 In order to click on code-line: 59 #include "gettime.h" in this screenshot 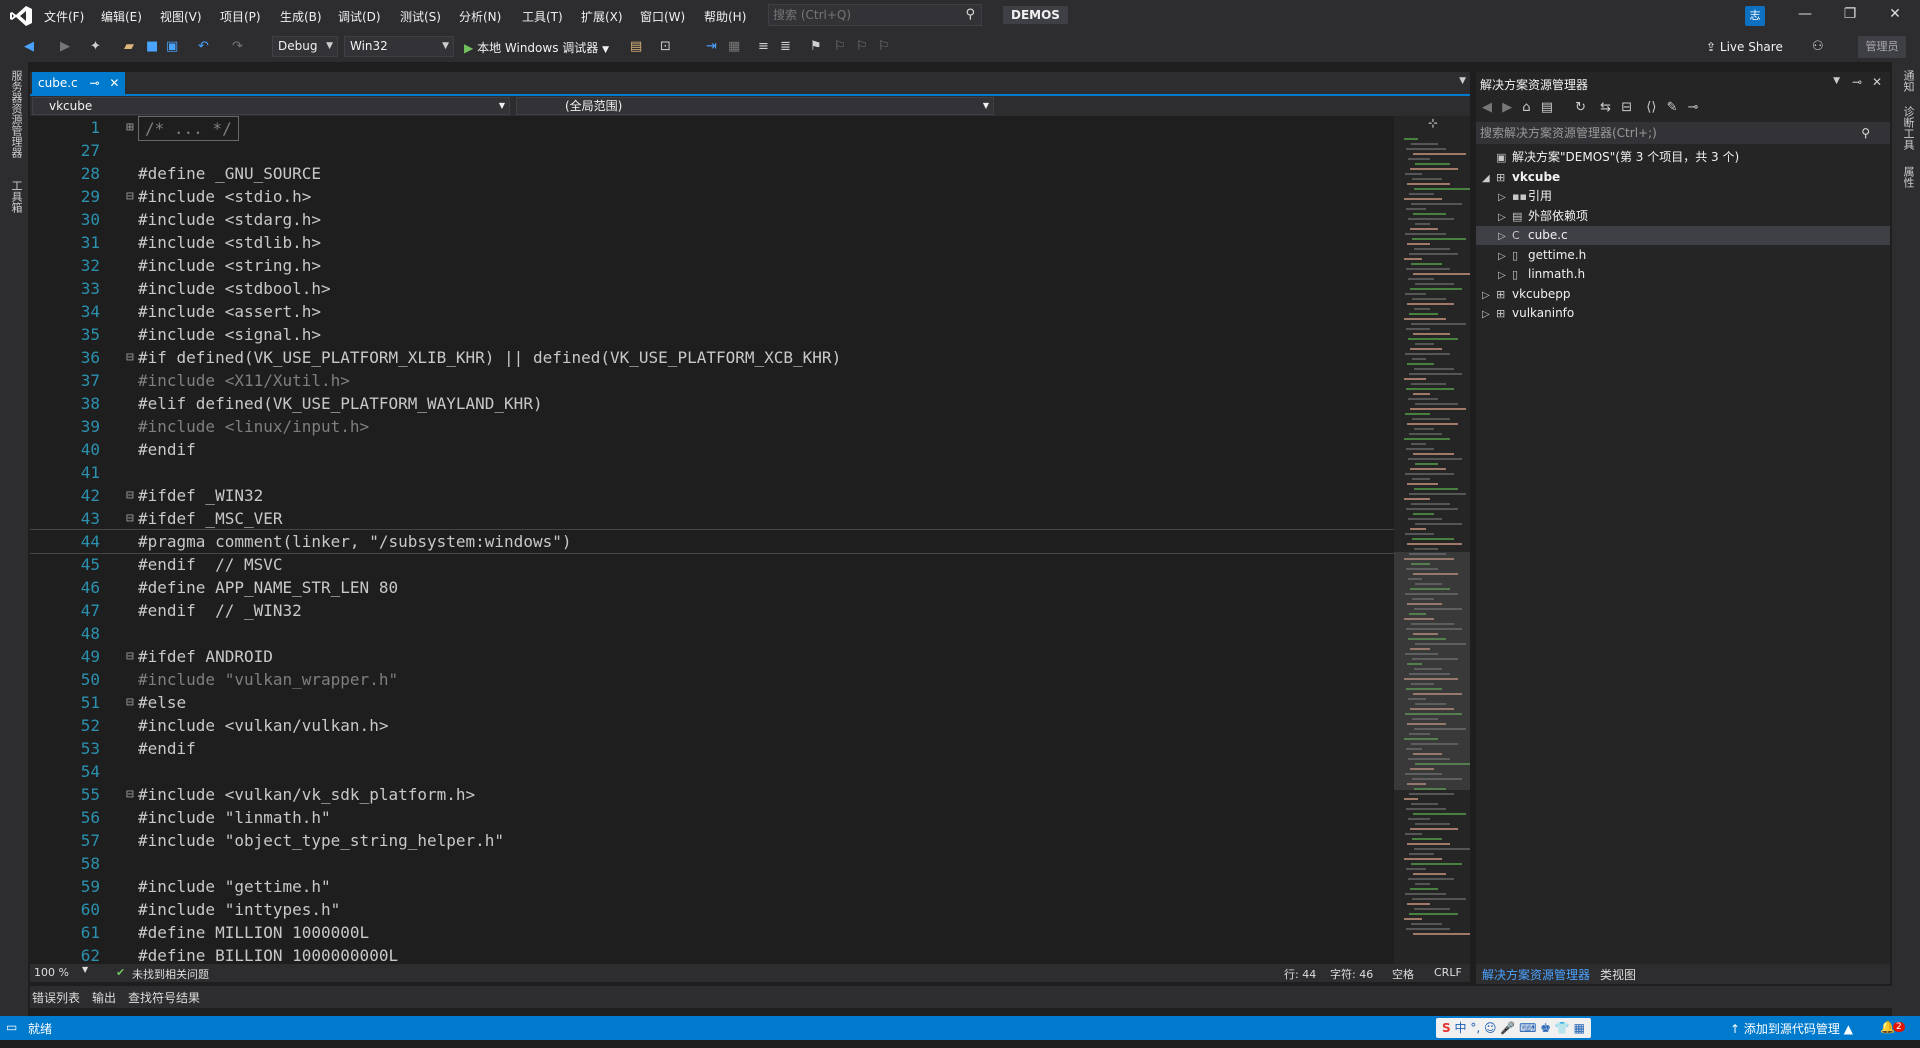, I will do `click(712, 886)`.